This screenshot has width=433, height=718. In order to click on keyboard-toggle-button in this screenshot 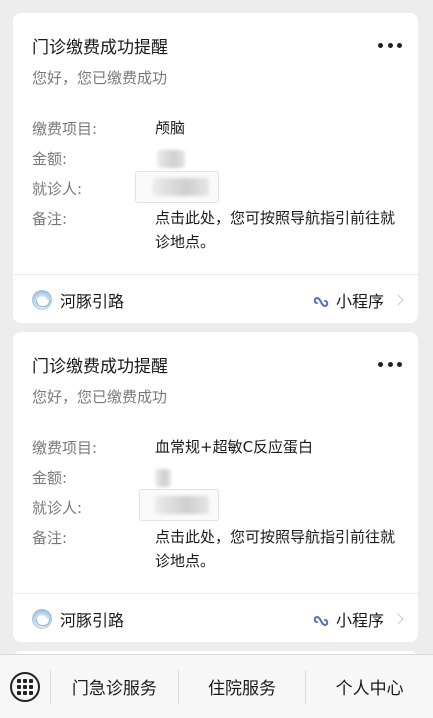, I will do `click(25, 686)`.